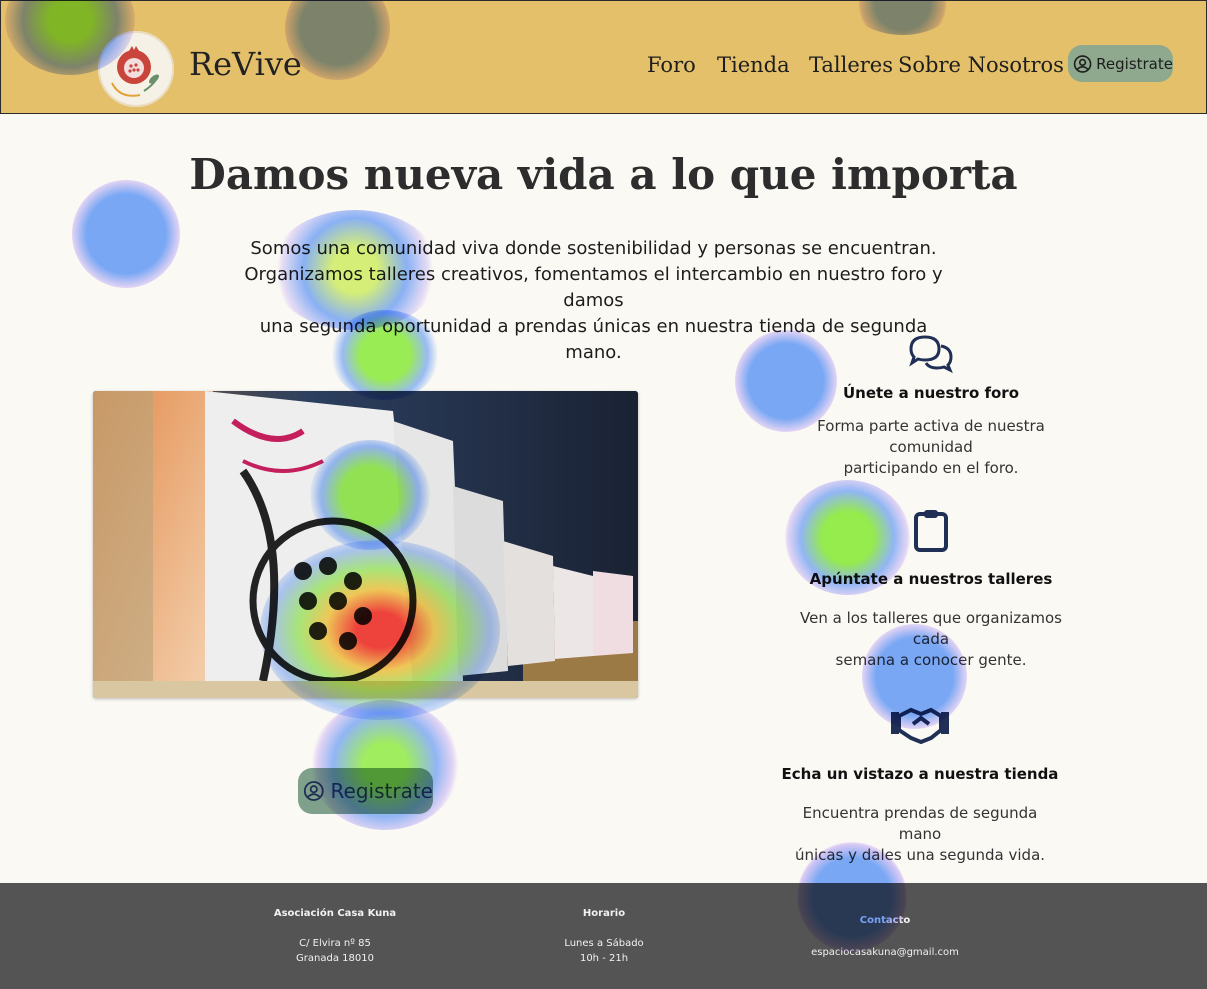 Image resolution: width=1207 pixels, height=989 pixels. Describe the element at coordinates (335, 943) in the screenshot. I see `footer-line: C/ Elvira nº 85` at that location.